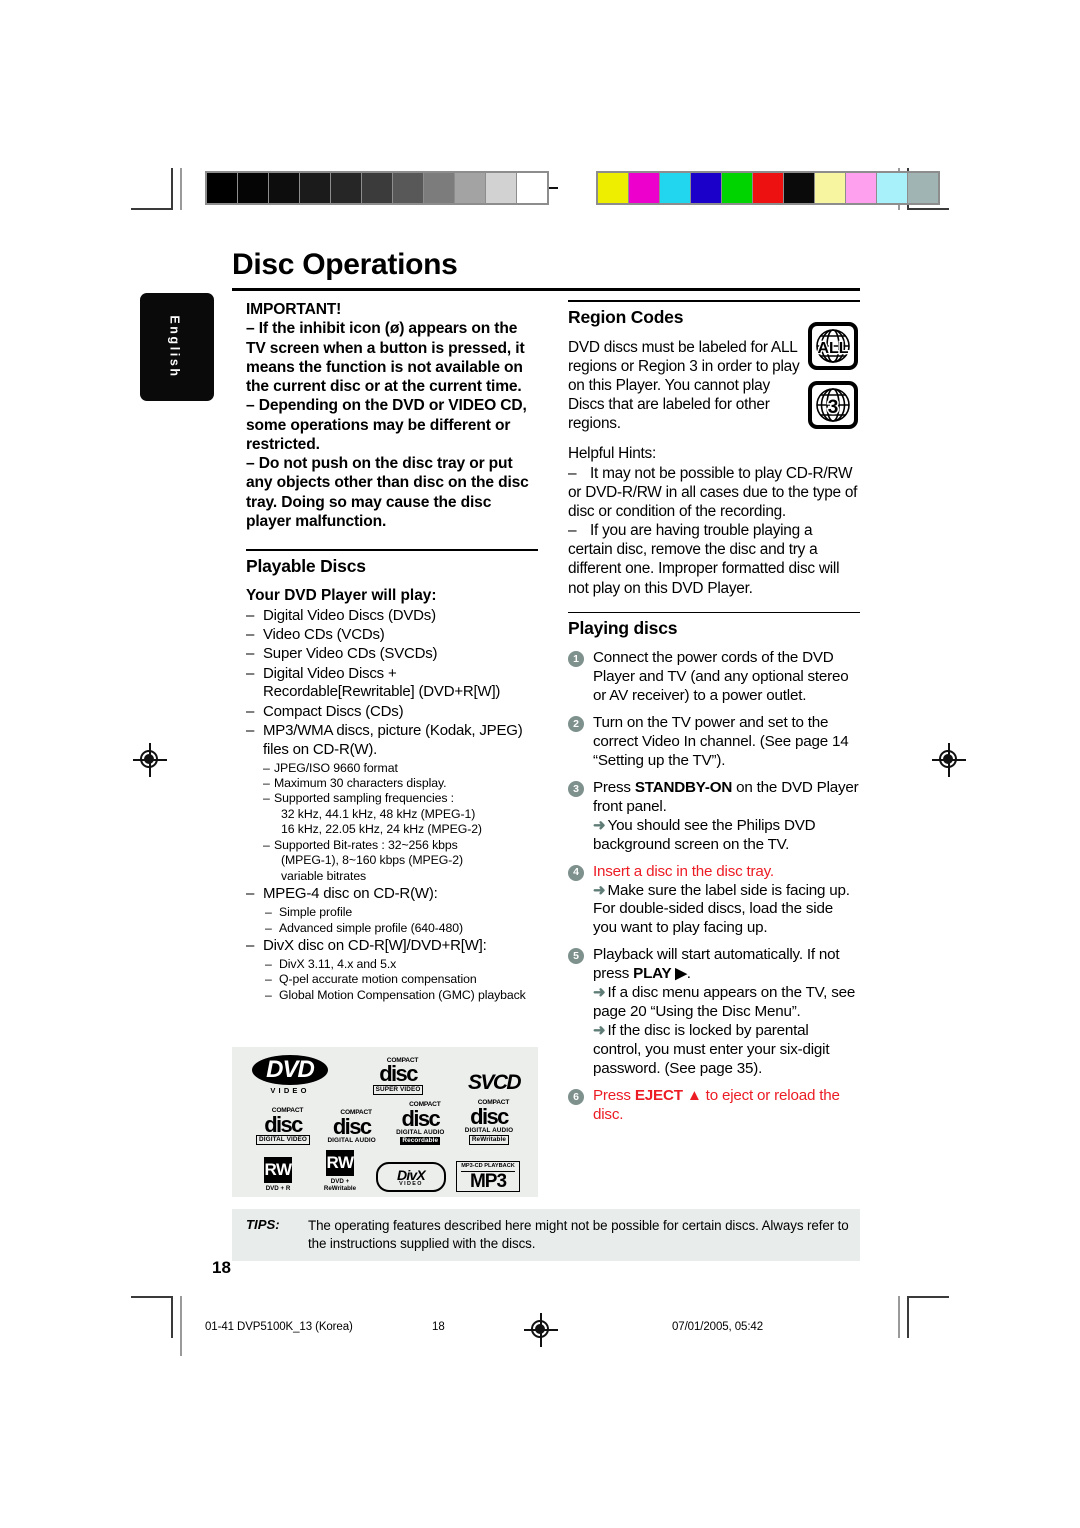 The height and width of the screenshot is (1528, 1080). Describe the element at coordinates (495, 1082) in the screenshot. I see `svcd-logo-icon: SVCD` at that location.